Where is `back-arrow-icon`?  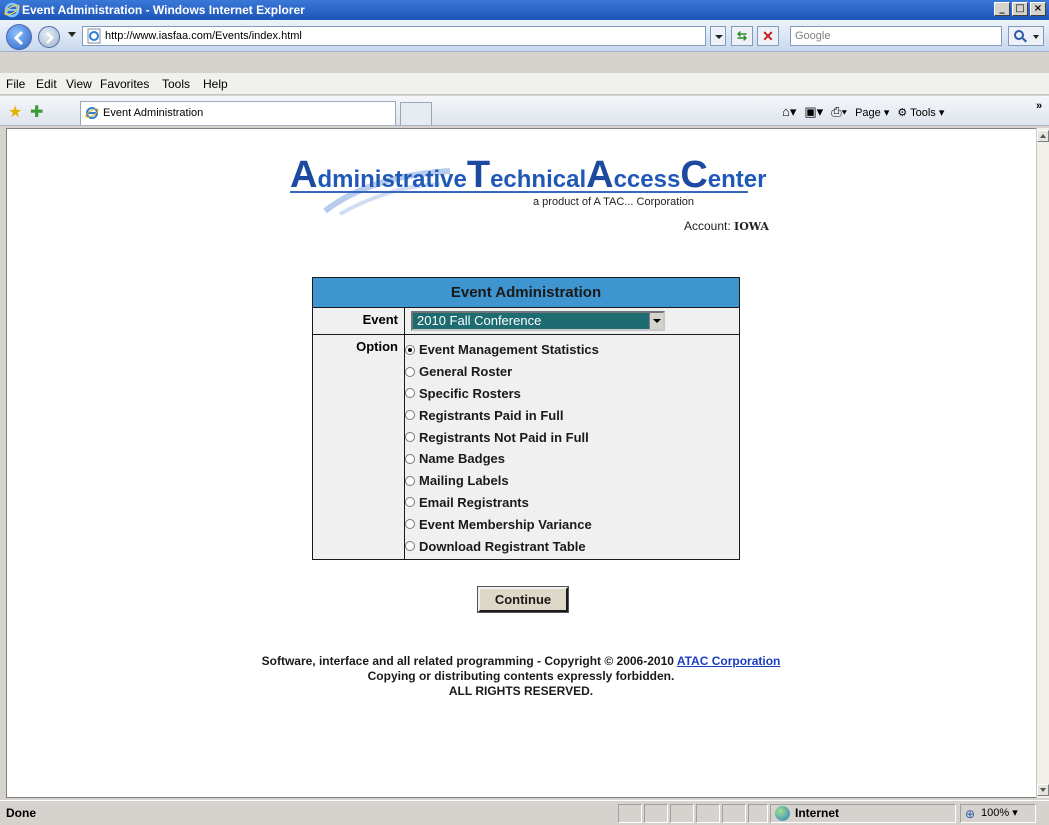 back-arrow-icon is located at coordinates (18, 38).